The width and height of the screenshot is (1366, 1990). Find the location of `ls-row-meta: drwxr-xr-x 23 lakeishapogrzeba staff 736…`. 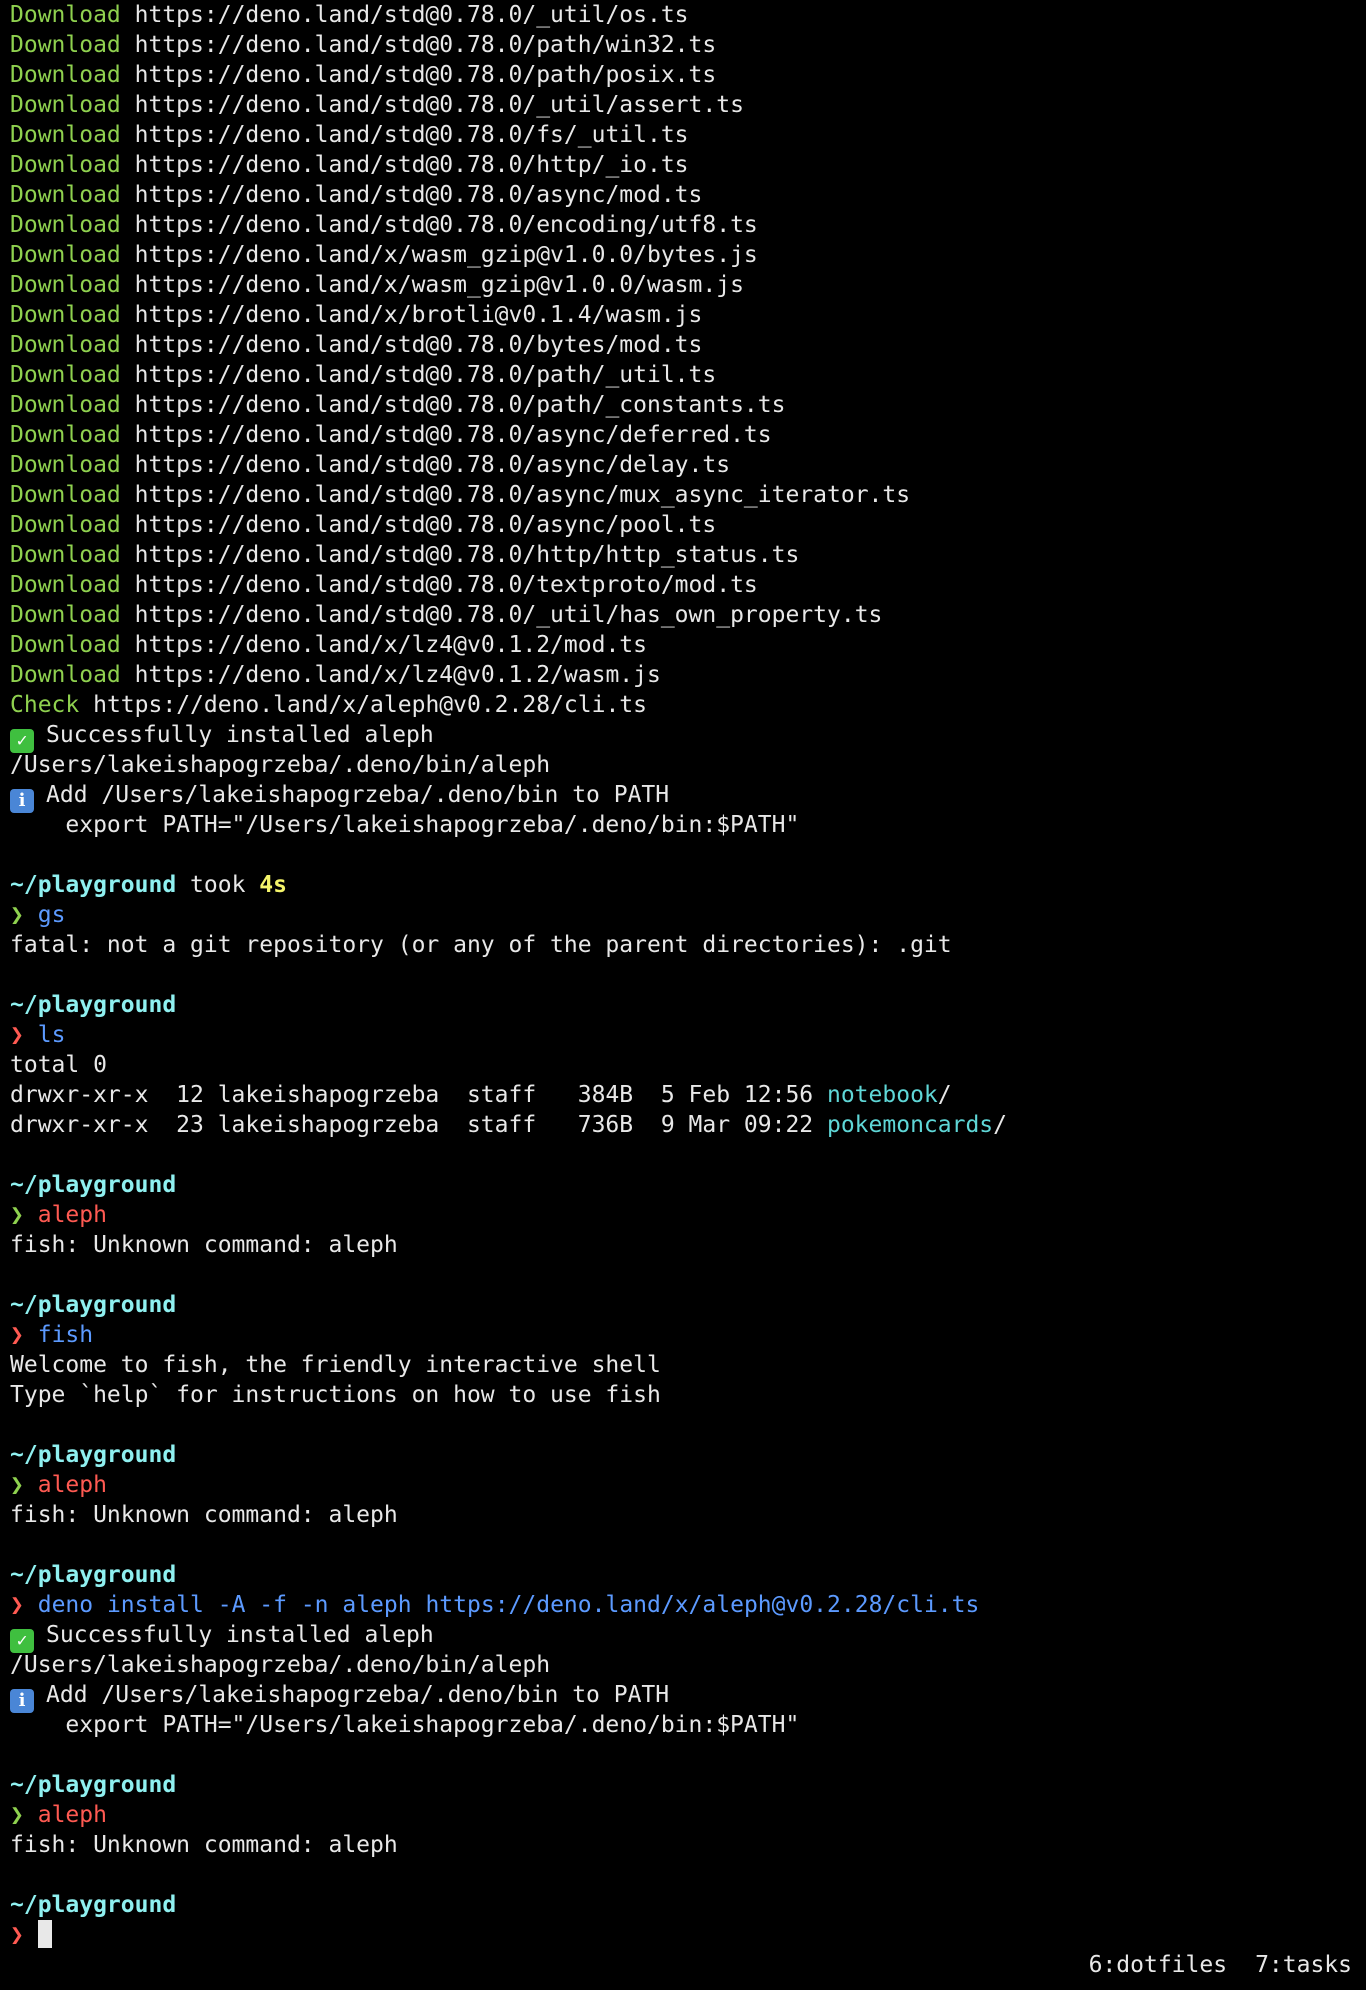

ls-row-meta: drwxr-xr-x 23 lakeishapogrzeba staff 736… is located at coordinates (418, 1125).